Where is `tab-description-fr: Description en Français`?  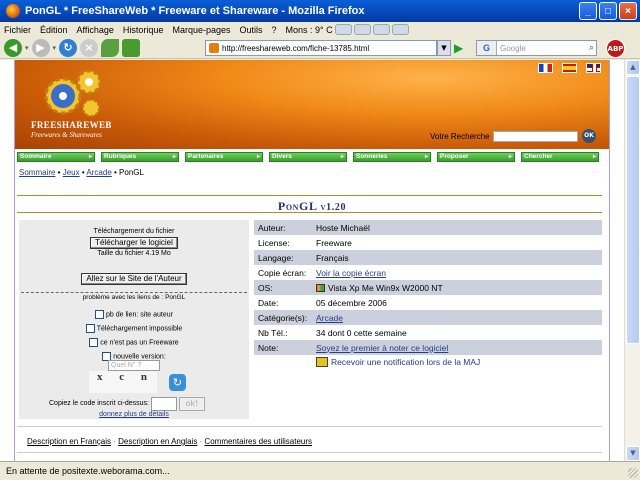
tab-description-fr: Description en Français is located at coordinates (69, 441).